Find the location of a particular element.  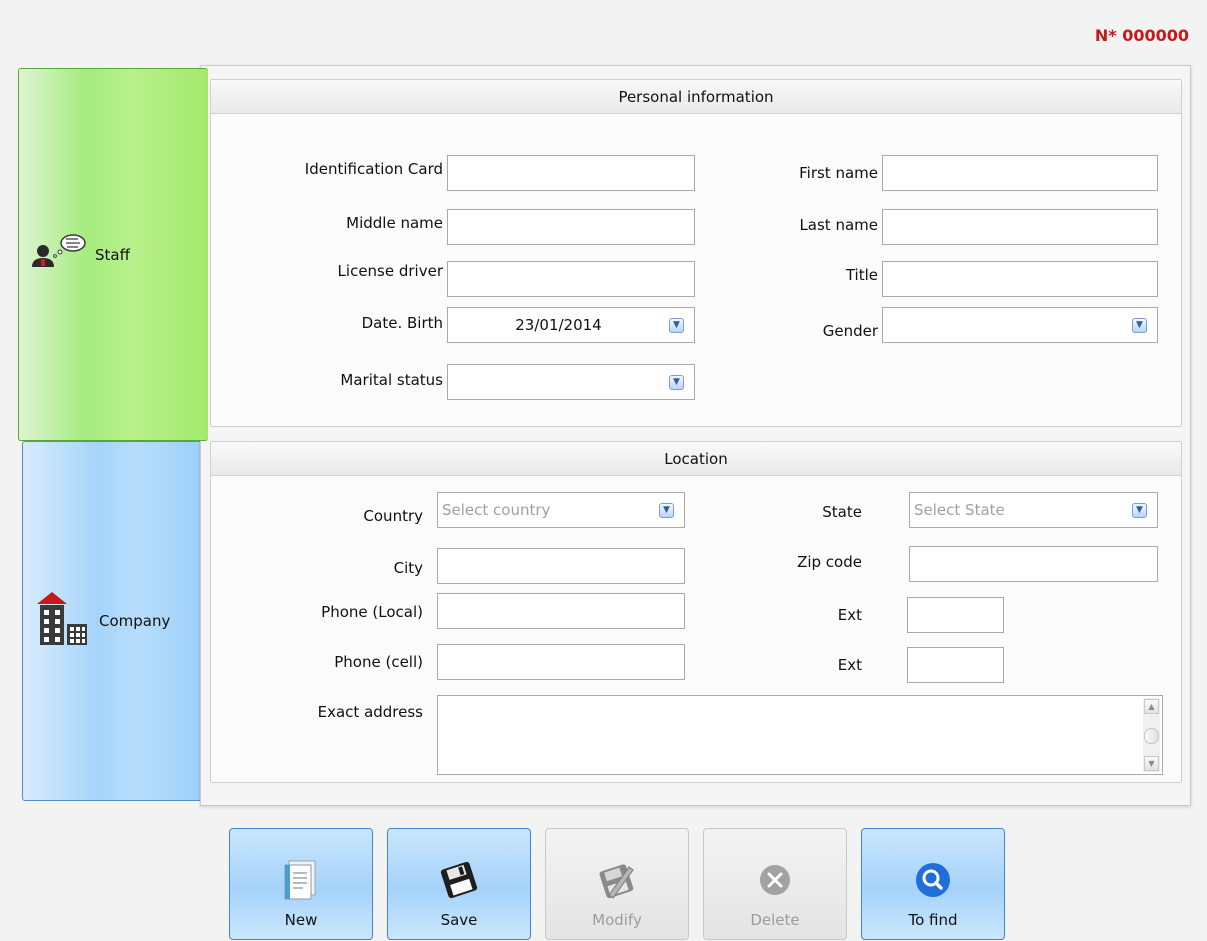

country-placeholder: Select country is located at coordinates (496, 510).